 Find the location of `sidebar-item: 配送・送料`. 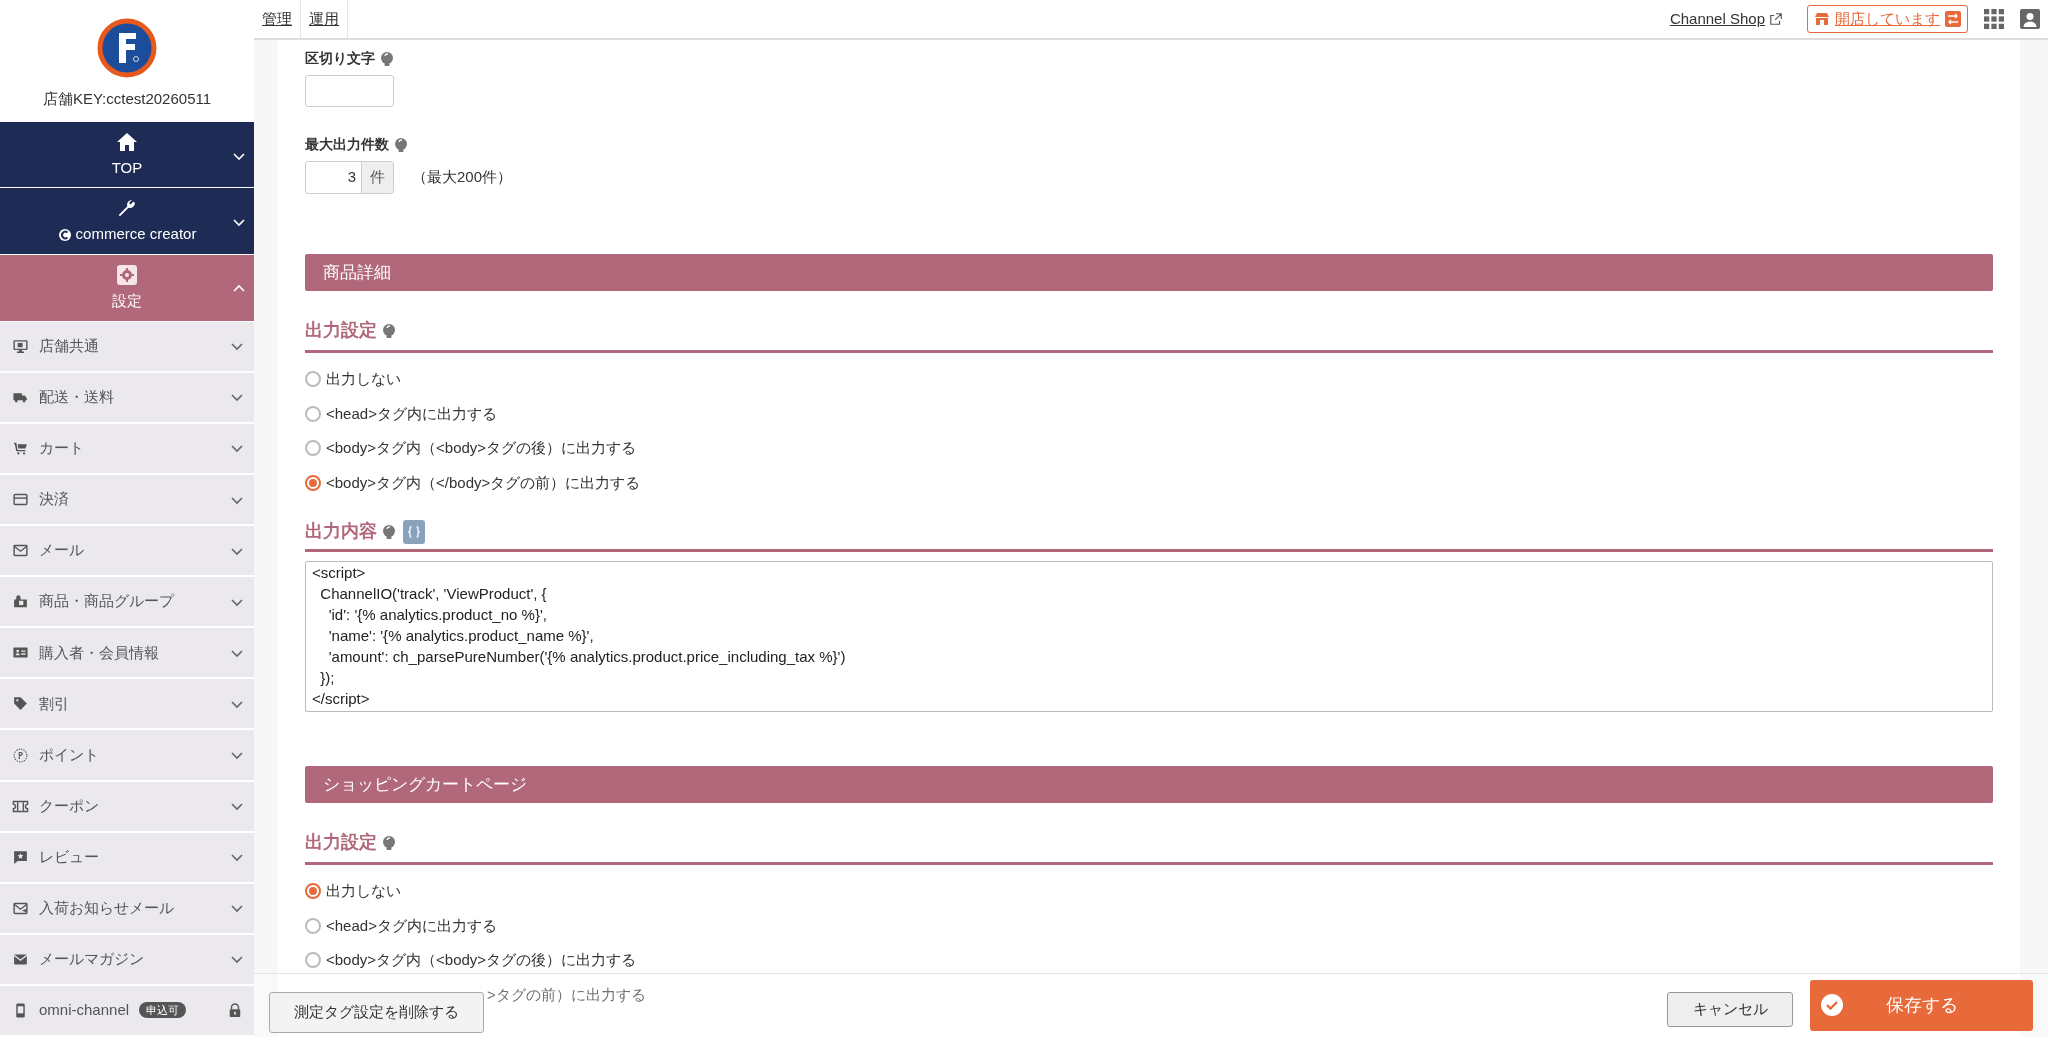

sidebar-item: 配送・送料 is located at coordinates (127, 397).